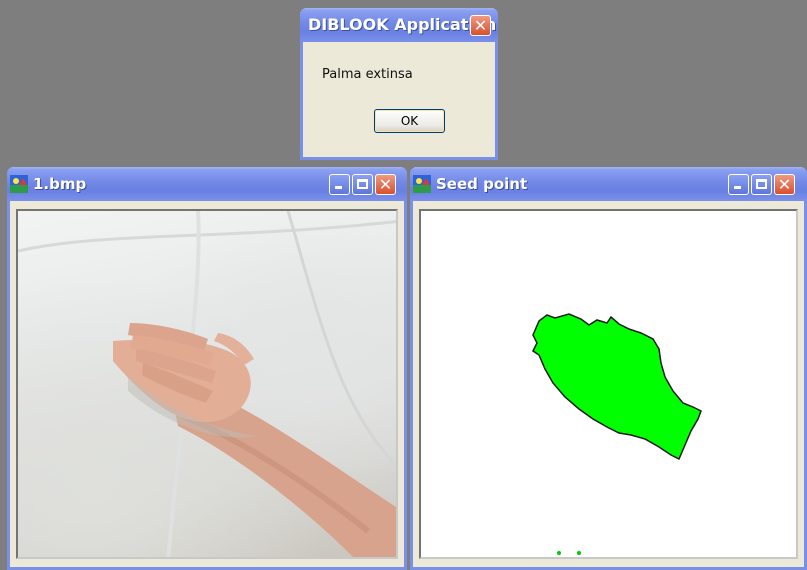  Describe the element at coordinates (617, 387) in the screenshot. I see `segmented-hand-region` at that location.